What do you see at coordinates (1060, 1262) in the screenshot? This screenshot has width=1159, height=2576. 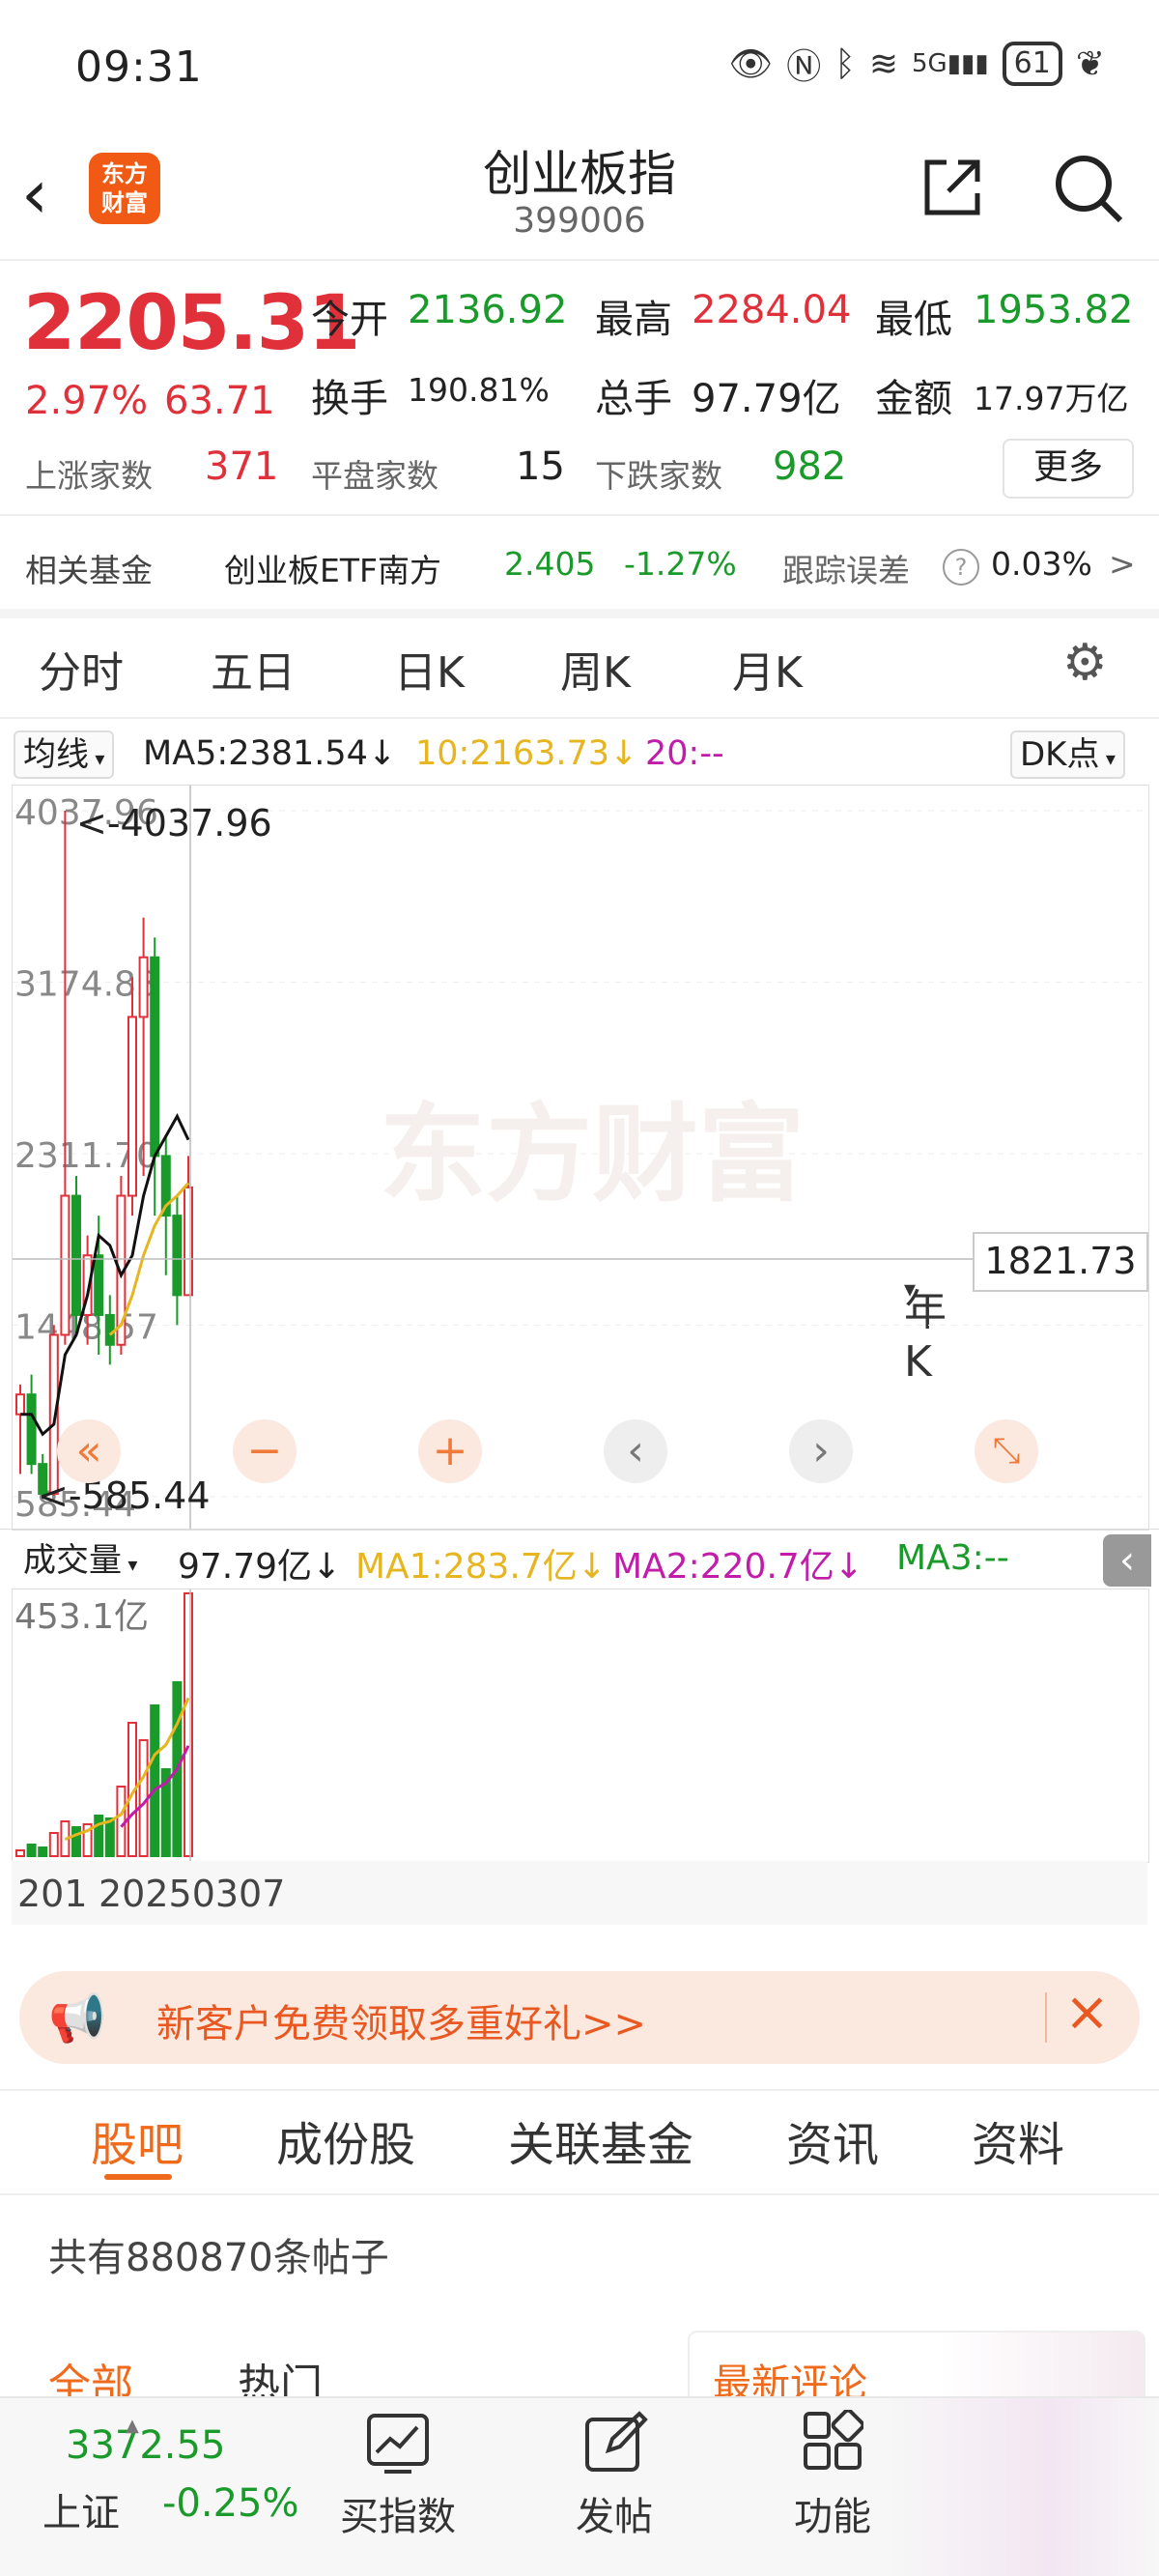 I see `crosshair-price-label: 1821.73` at bounding box center [1060, 1262].